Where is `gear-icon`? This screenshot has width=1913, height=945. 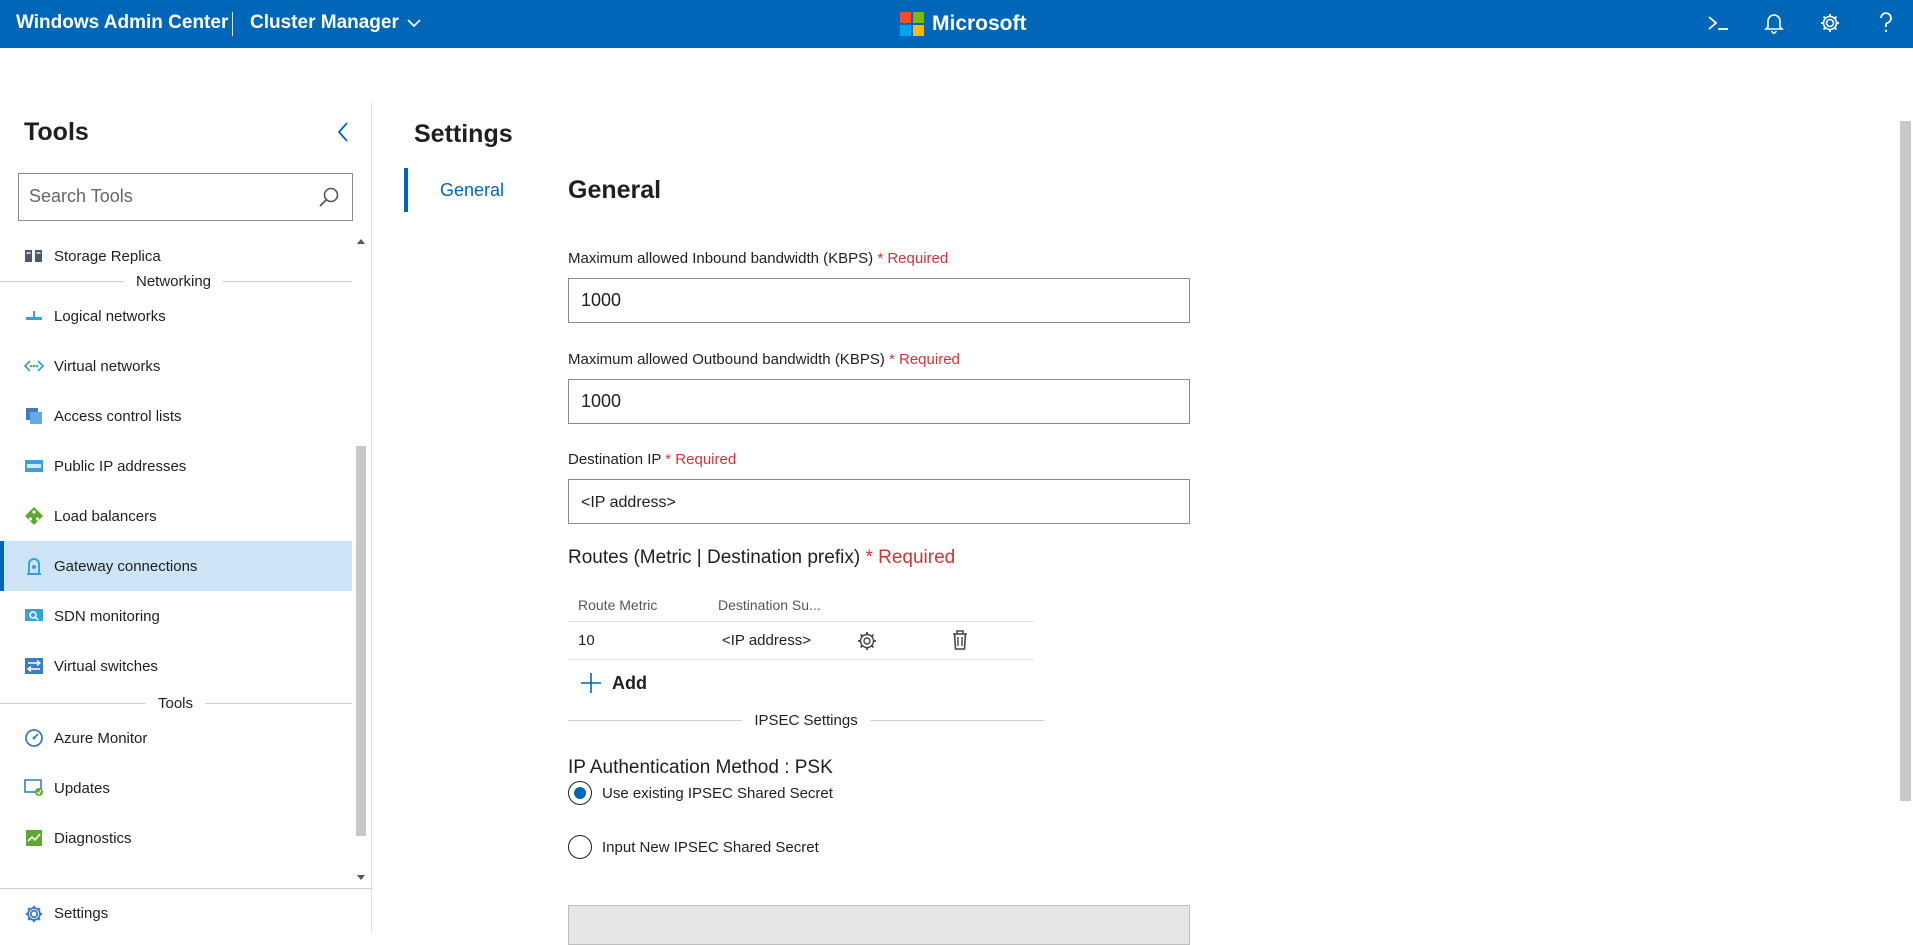
gear-icon is located at coordinates (1830, 23).